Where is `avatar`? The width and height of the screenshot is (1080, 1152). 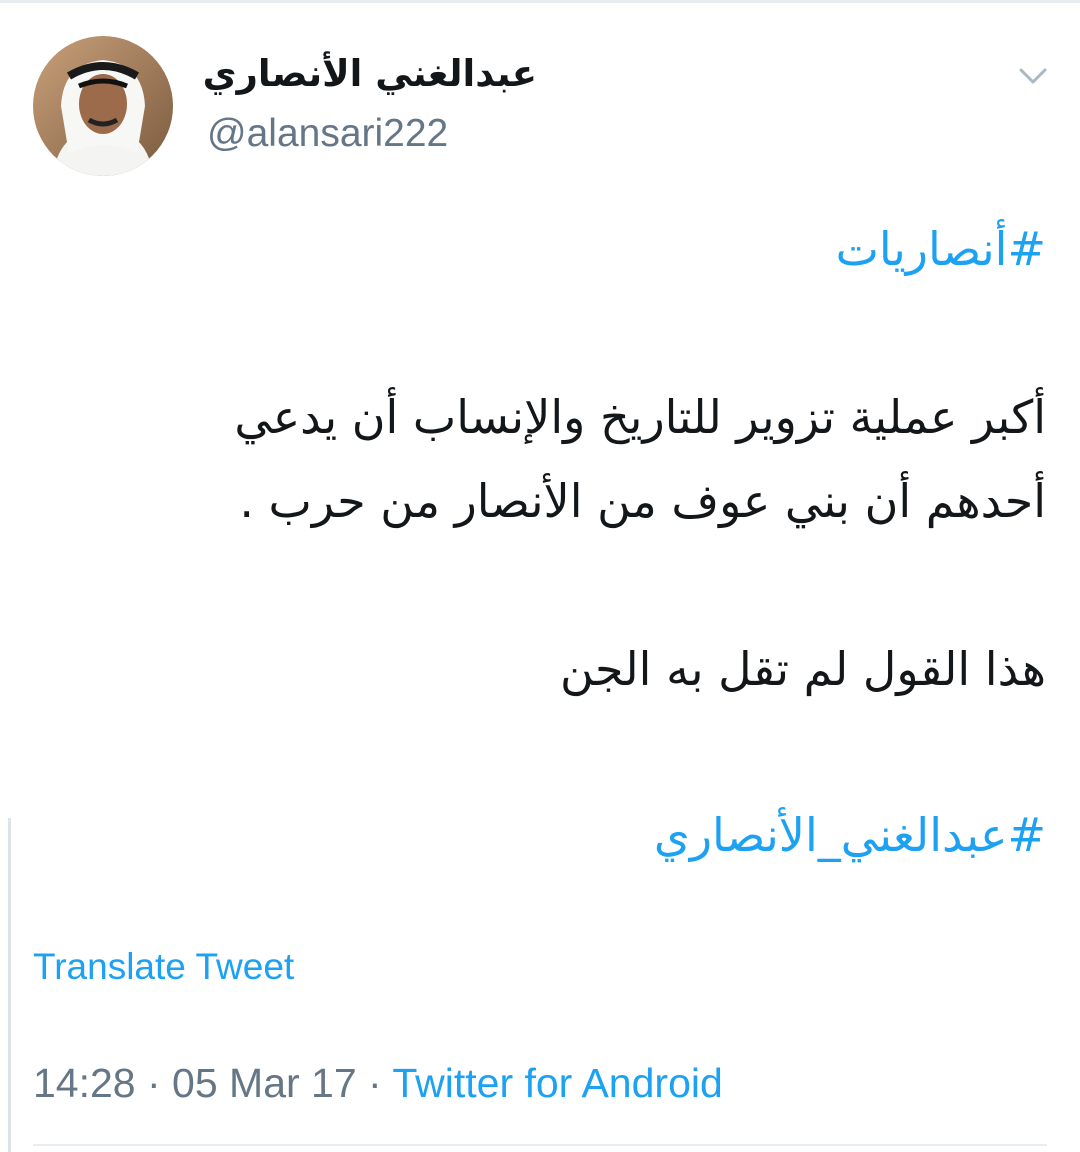
avatar is located at coordinates (103, 106).